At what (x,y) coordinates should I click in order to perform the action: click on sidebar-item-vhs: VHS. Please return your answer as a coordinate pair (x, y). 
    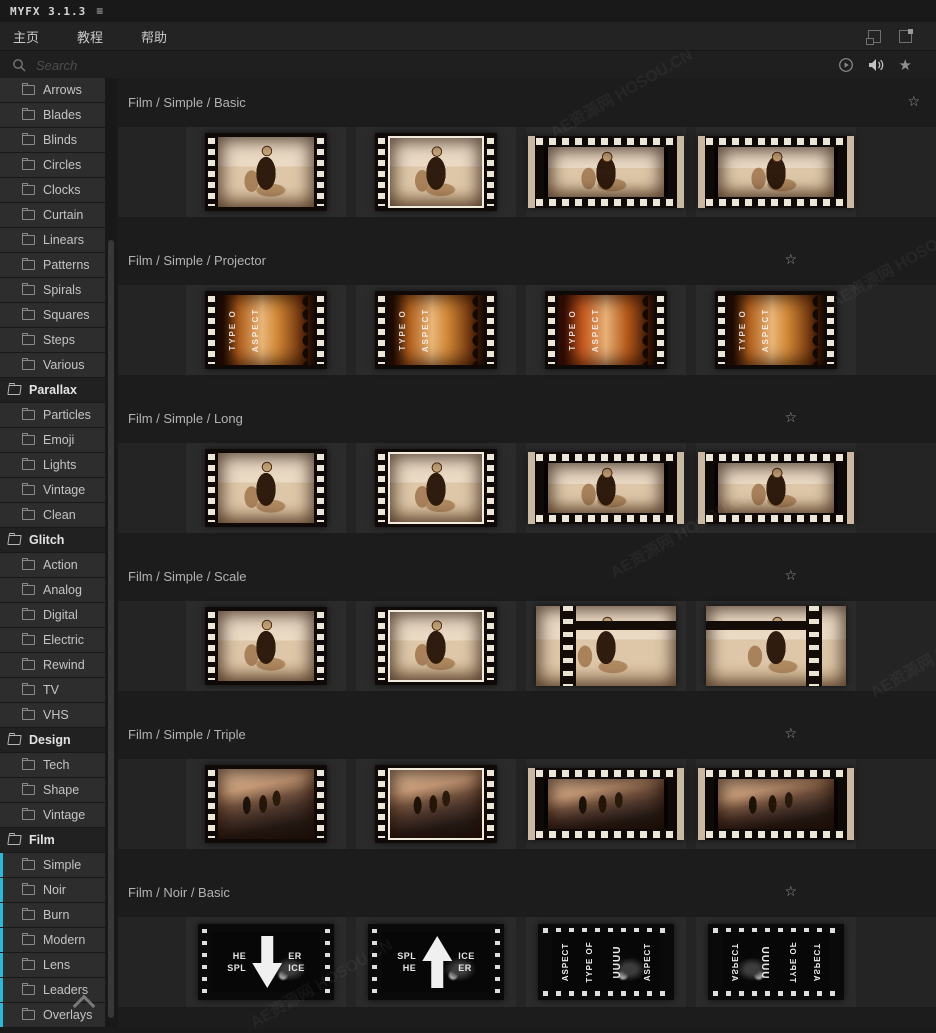
    Looking at the image, I should click on (52, 715).